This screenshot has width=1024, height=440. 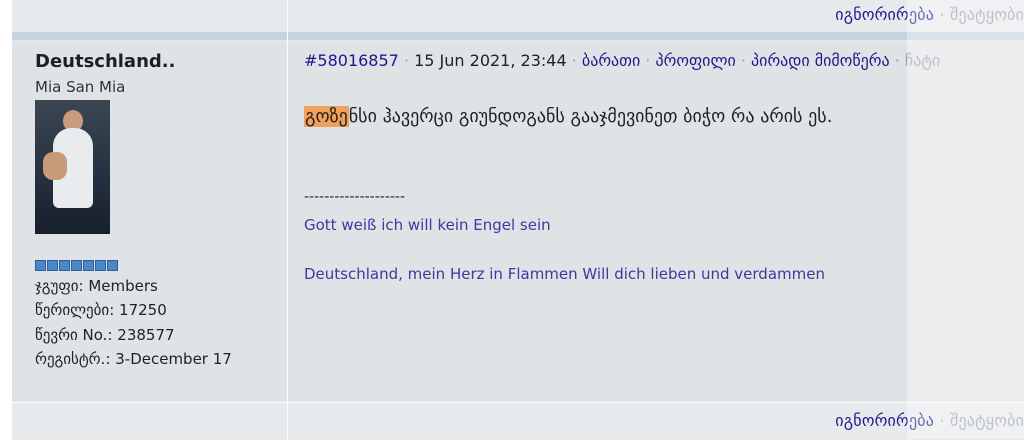 What do you see at coordinates (74, 334) in the screenshot?
I see `member-no-label: წევრი No.:` at bounding box center [74, 334].